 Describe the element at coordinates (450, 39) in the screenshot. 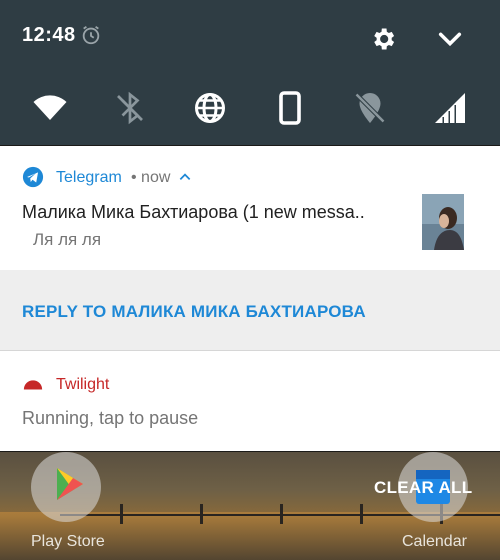

I see `chevron-down-icon` at that location.